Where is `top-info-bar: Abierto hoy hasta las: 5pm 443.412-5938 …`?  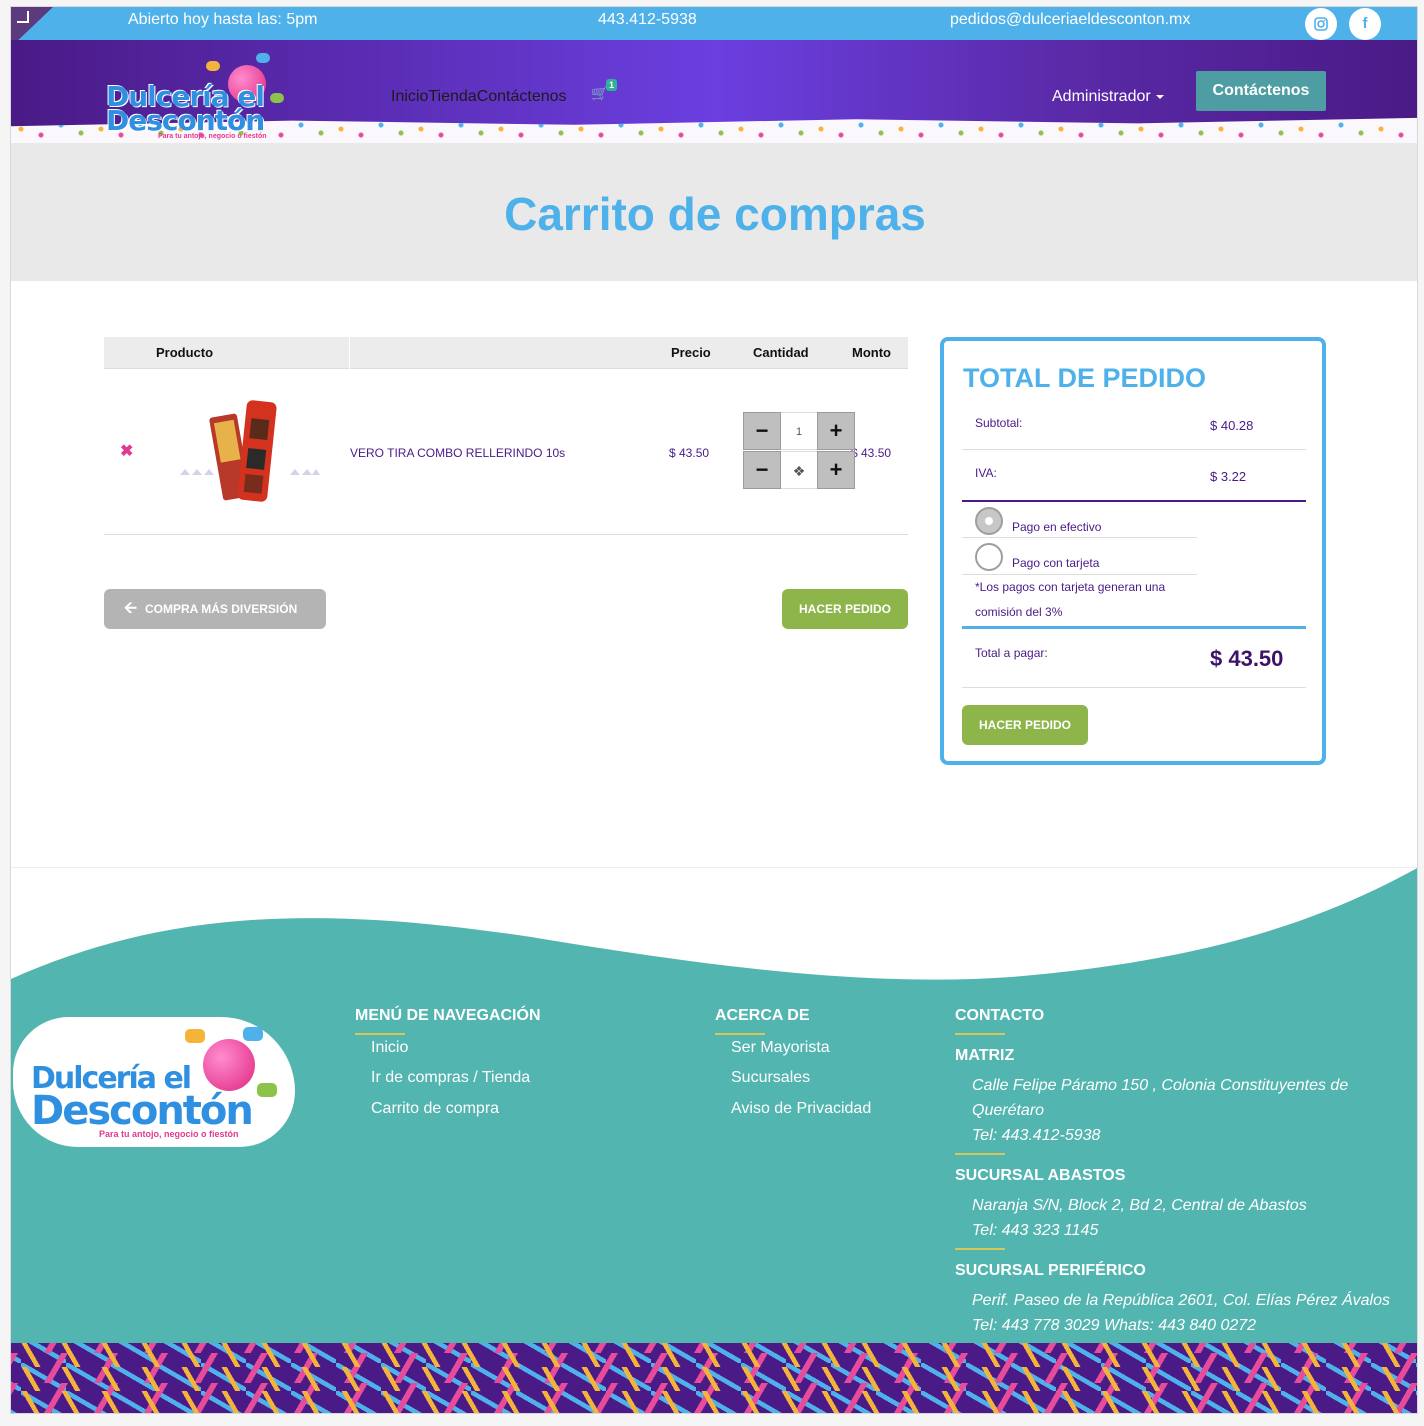 top-info-bar: Abierto hoy hasta las: 5pm 443.412-5938 … is located at coordinates (714, 27).